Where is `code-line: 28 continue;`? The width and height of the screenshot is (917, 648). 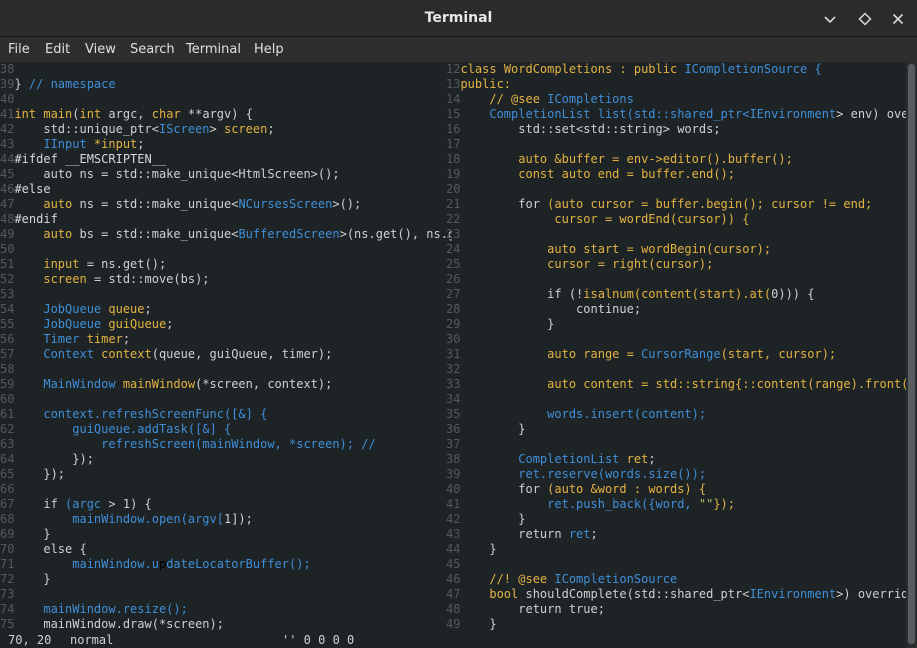 code-line: 28 continue; is located at coordinates (543, 309).